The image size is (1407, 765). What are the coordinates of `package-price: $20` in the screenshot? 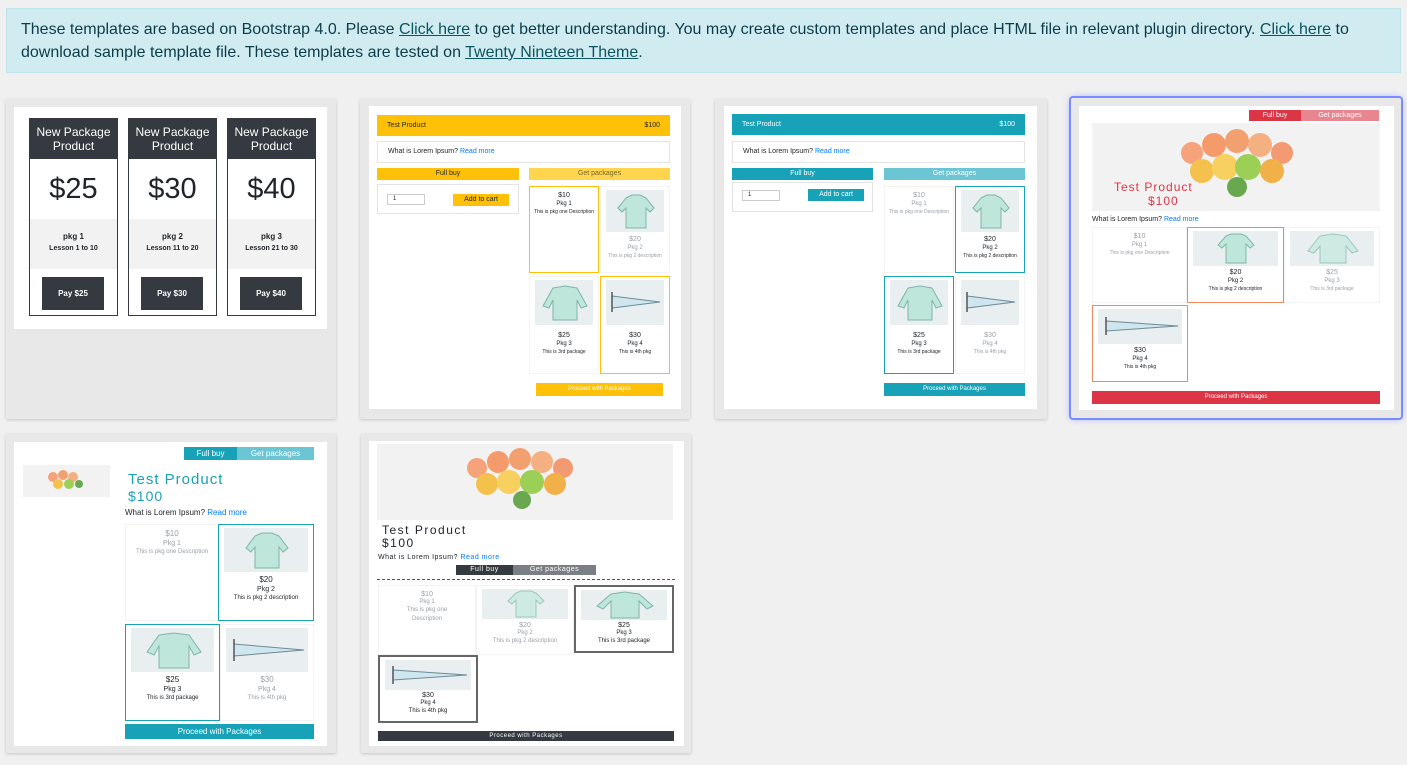 It's located at (990, 239).